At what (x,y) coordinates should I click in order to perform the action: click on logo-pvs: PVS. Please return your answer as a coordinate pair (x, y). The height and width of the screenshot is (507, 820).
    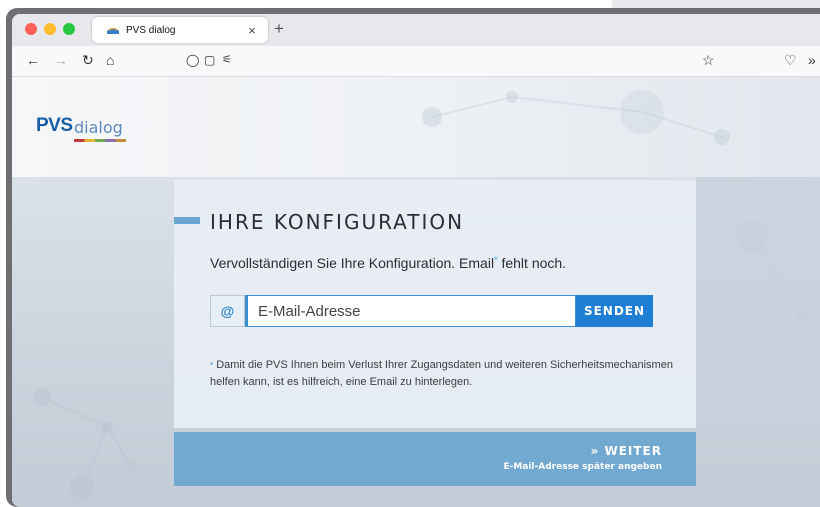
    Looking at the image, I should click on (54, 125).